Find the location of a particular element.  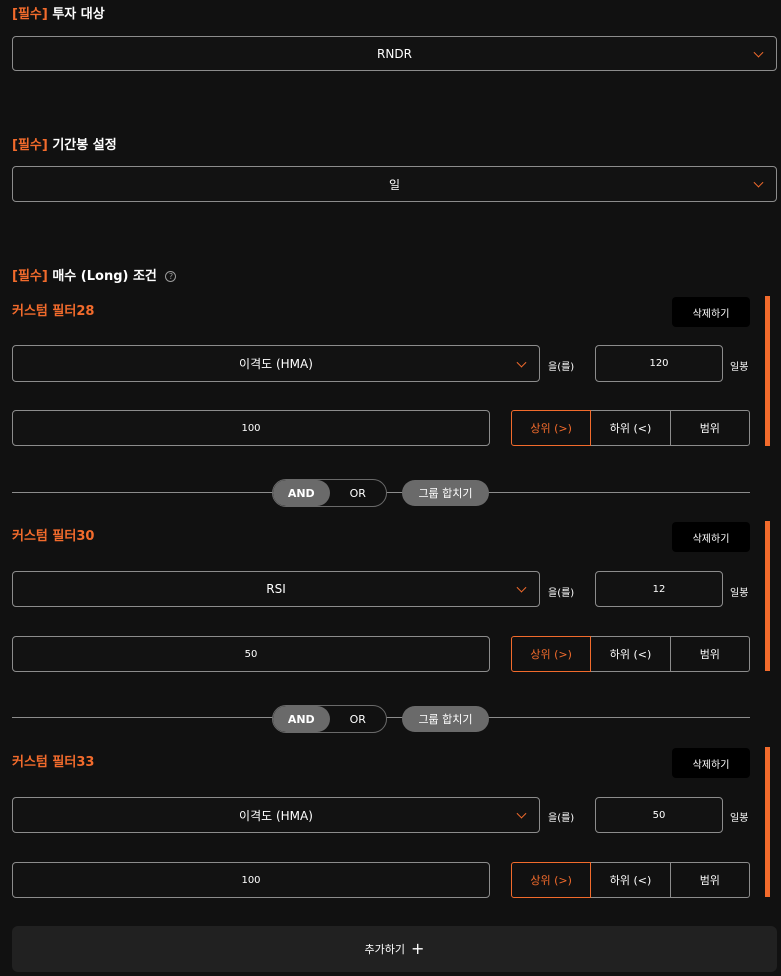

period-label-text: 기간봉 설정 is located at coordinates (84, 145).